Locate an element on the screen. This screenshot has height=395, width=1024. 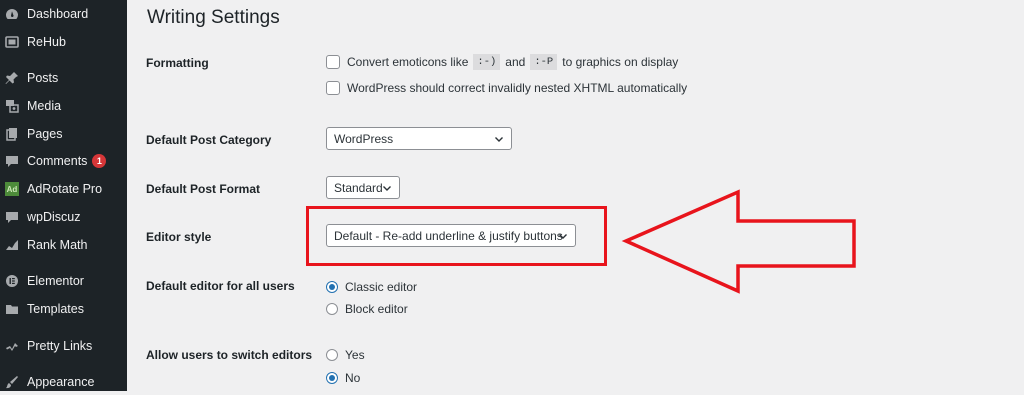
adrotate-icon: Ad is located at coordinates (12, 189).